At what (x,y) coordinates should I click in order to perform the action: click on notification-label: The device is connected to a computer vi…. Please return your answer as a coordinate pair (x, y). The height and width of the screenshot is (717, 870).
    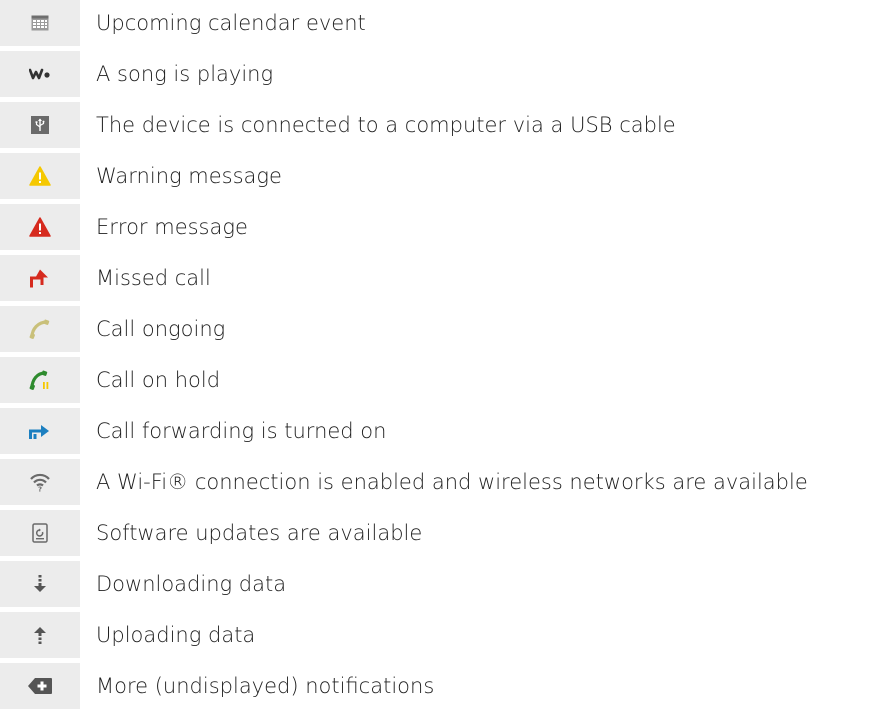
    Looking at the image, I should click on (386, 125).